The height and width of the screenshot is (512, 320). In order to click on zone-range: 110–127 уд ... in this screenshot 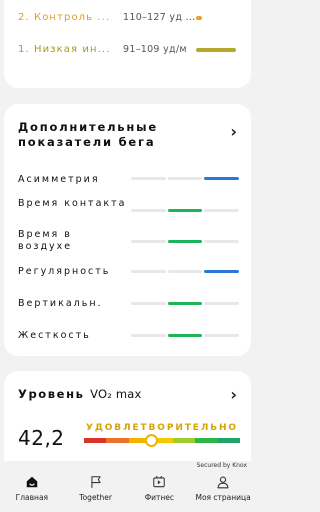, I will do `click(159, 17)`.